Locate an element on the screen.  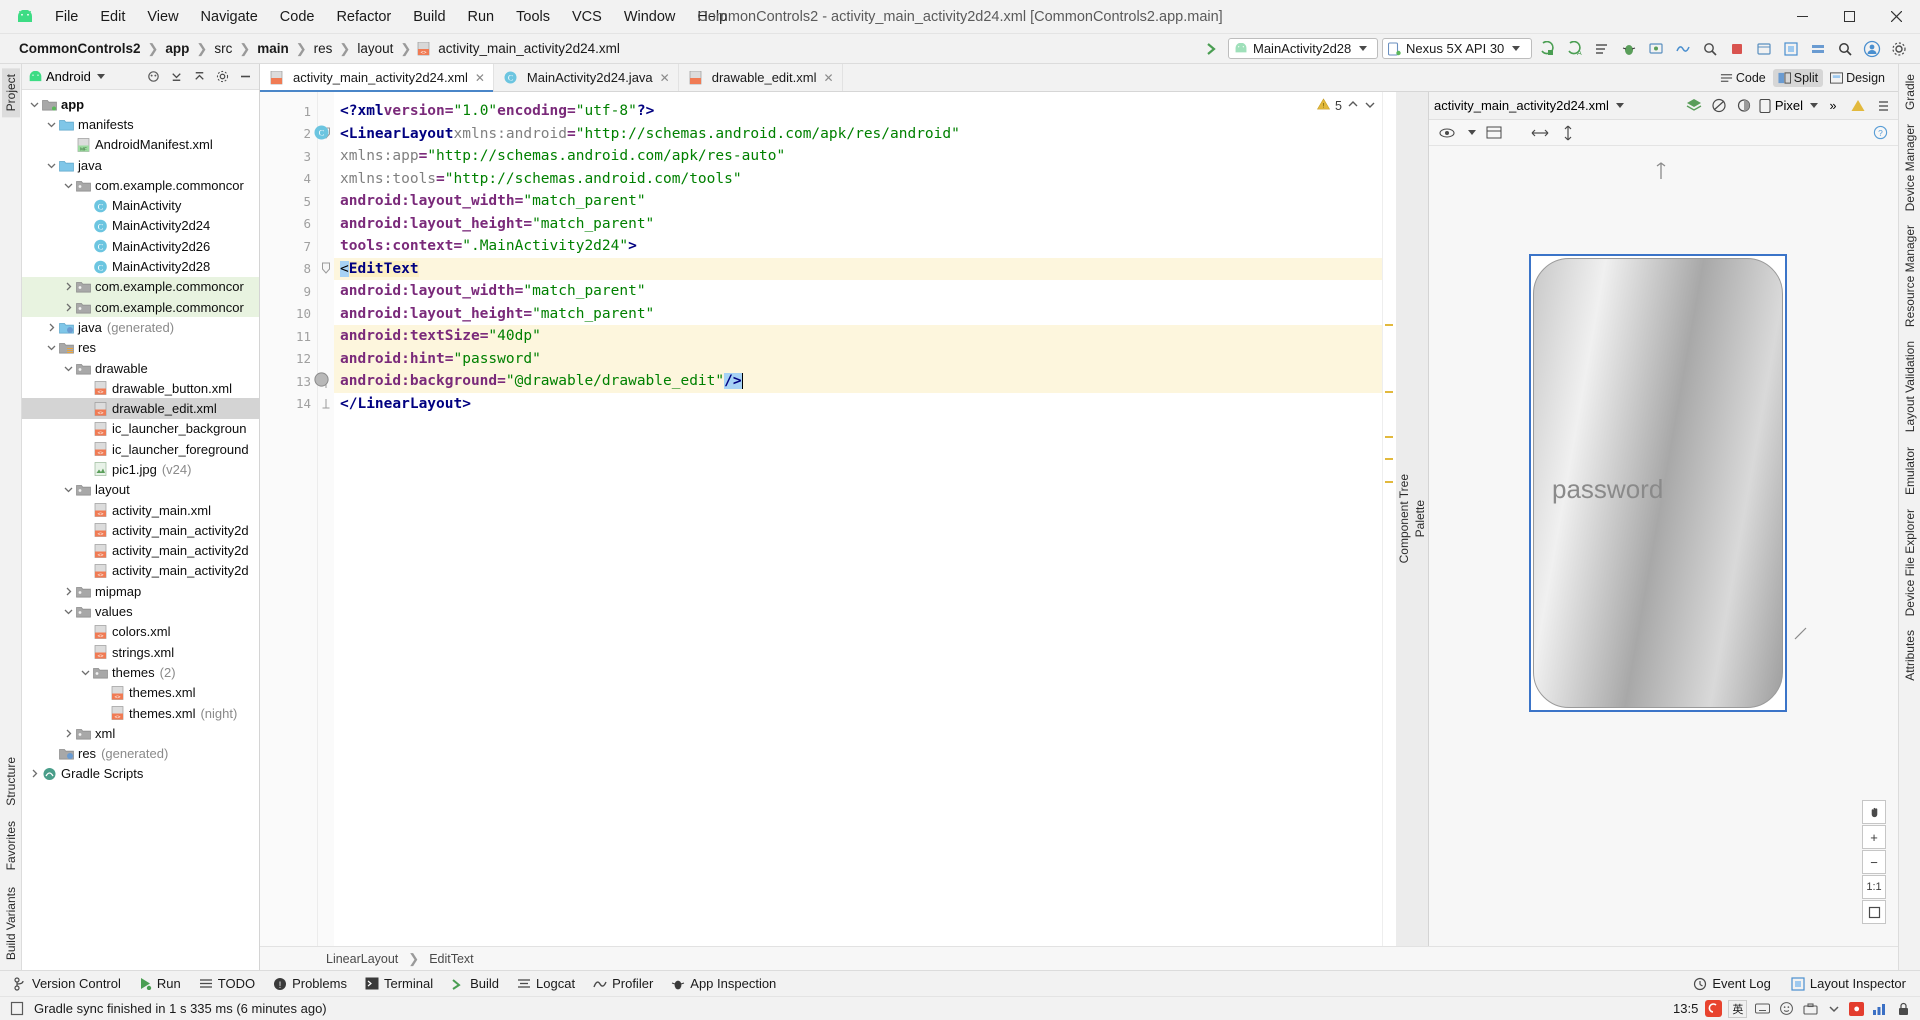
rail-tab-device-file-explorer: Device File Explorer is located at coordinates (1910, 562).